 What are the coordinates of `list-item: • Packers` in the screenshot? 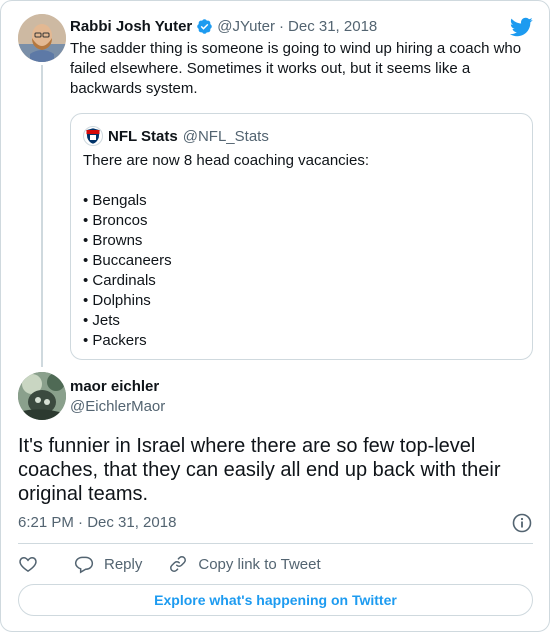 It's located at (115, 340).